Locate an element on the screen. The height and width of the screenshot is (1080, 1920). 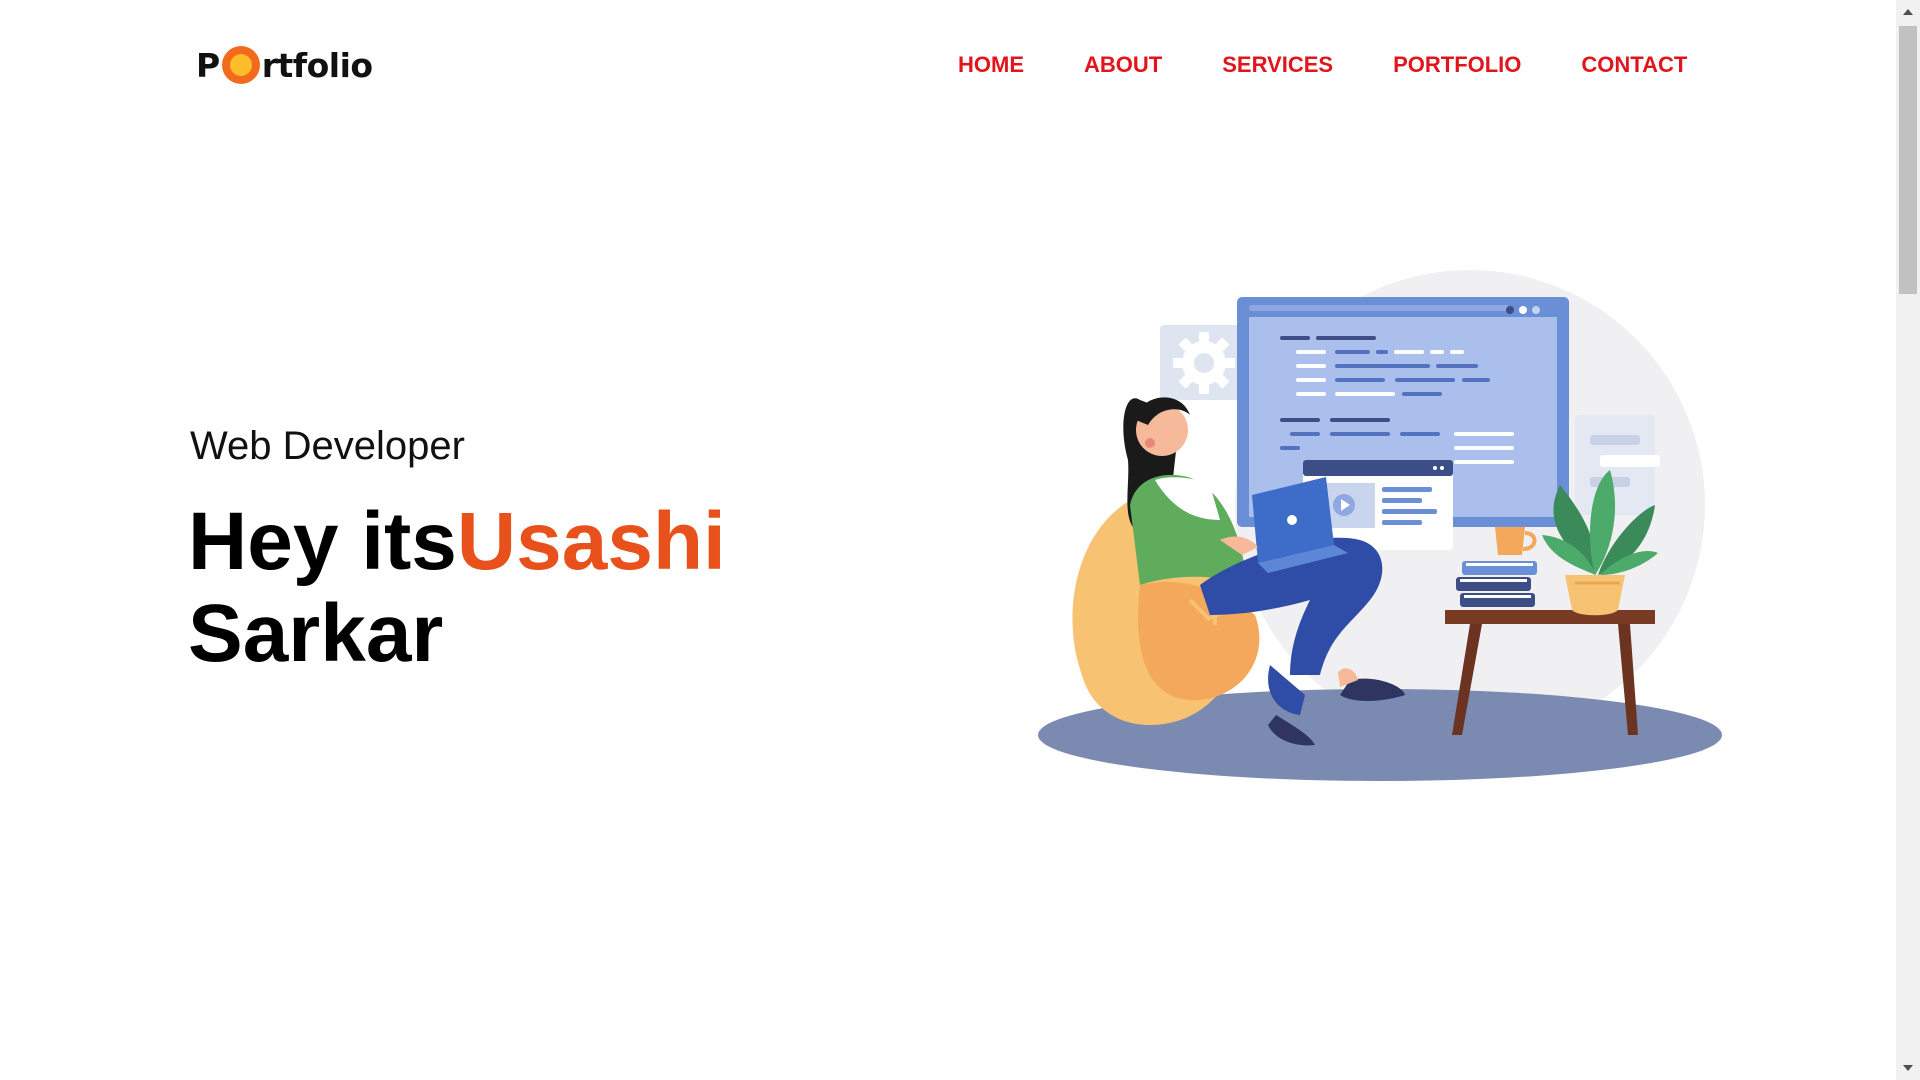
hero-last-name: Sarkar is located at coordinates (316, 633).